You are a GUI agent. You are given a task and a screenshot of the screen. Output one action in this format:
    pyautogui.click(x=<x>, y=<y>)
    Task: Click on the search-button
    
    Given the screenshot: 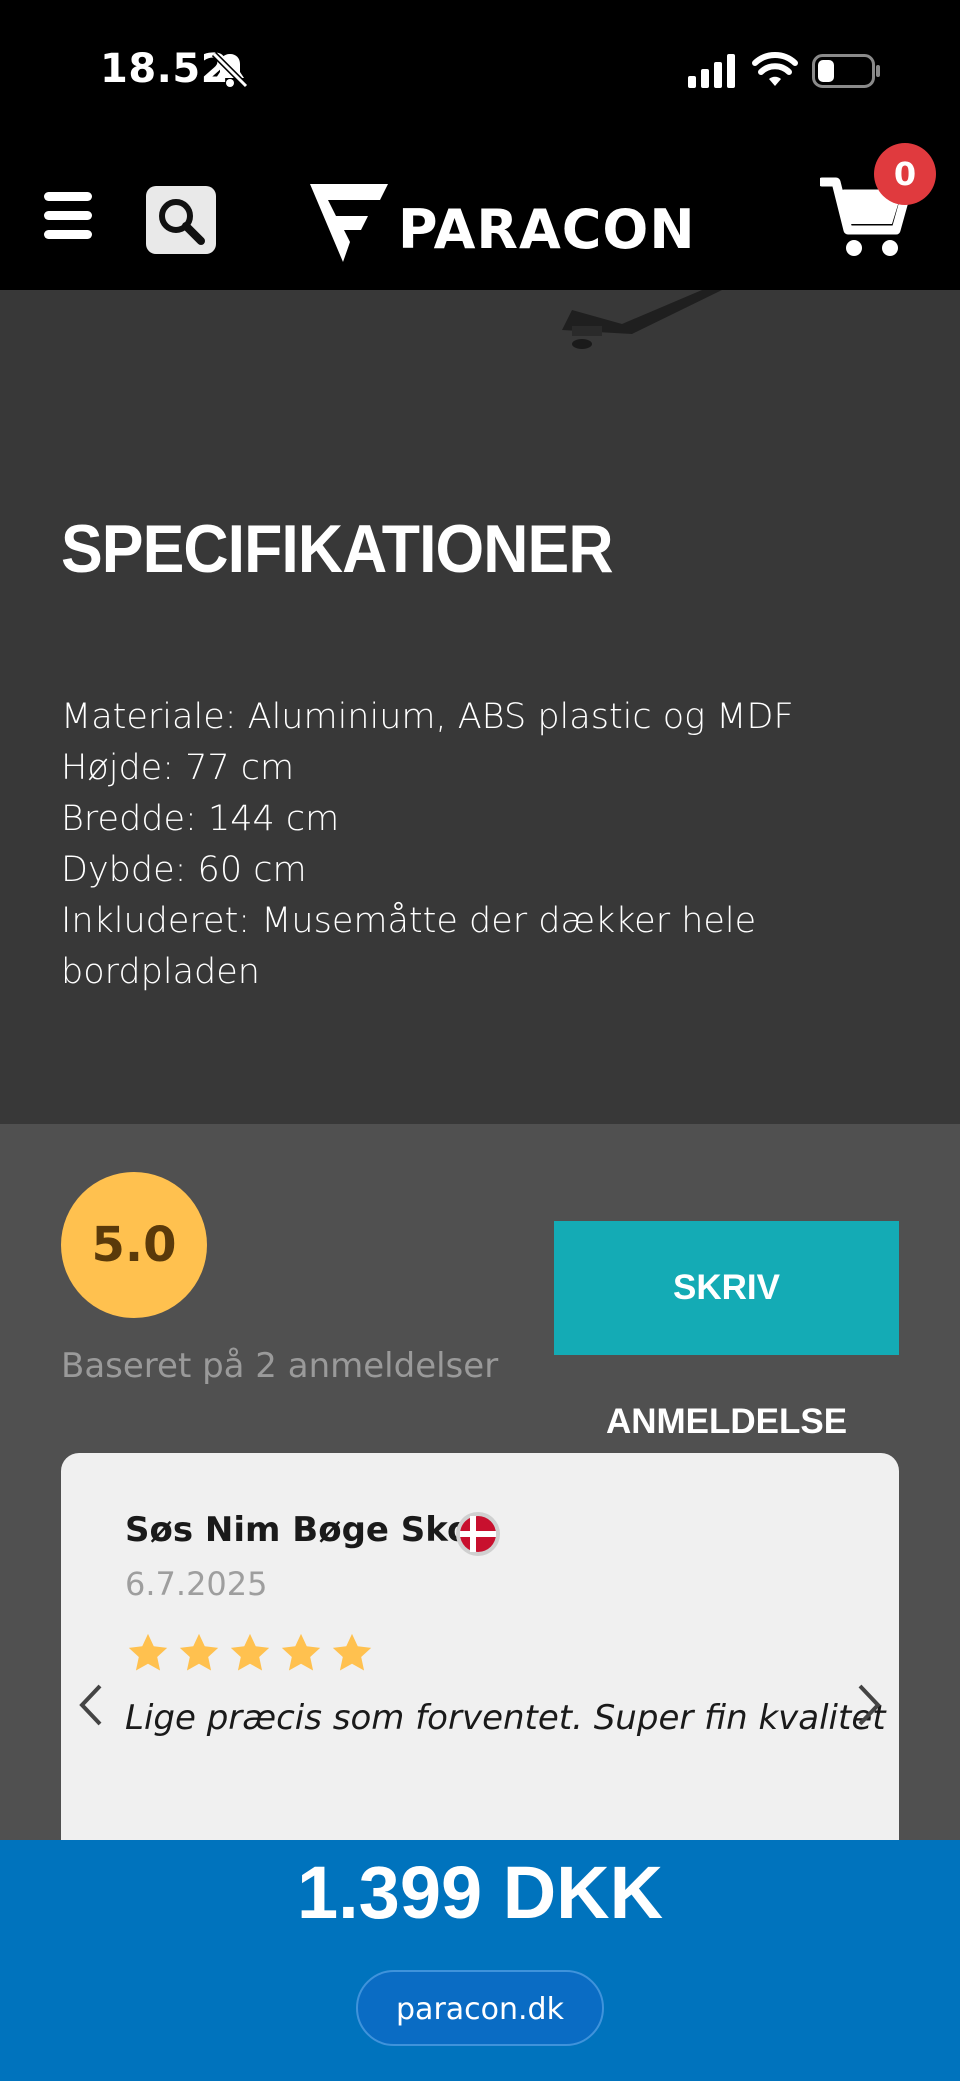 What is the action you would take?
    pyautogui.click(x=181, y=220)
    